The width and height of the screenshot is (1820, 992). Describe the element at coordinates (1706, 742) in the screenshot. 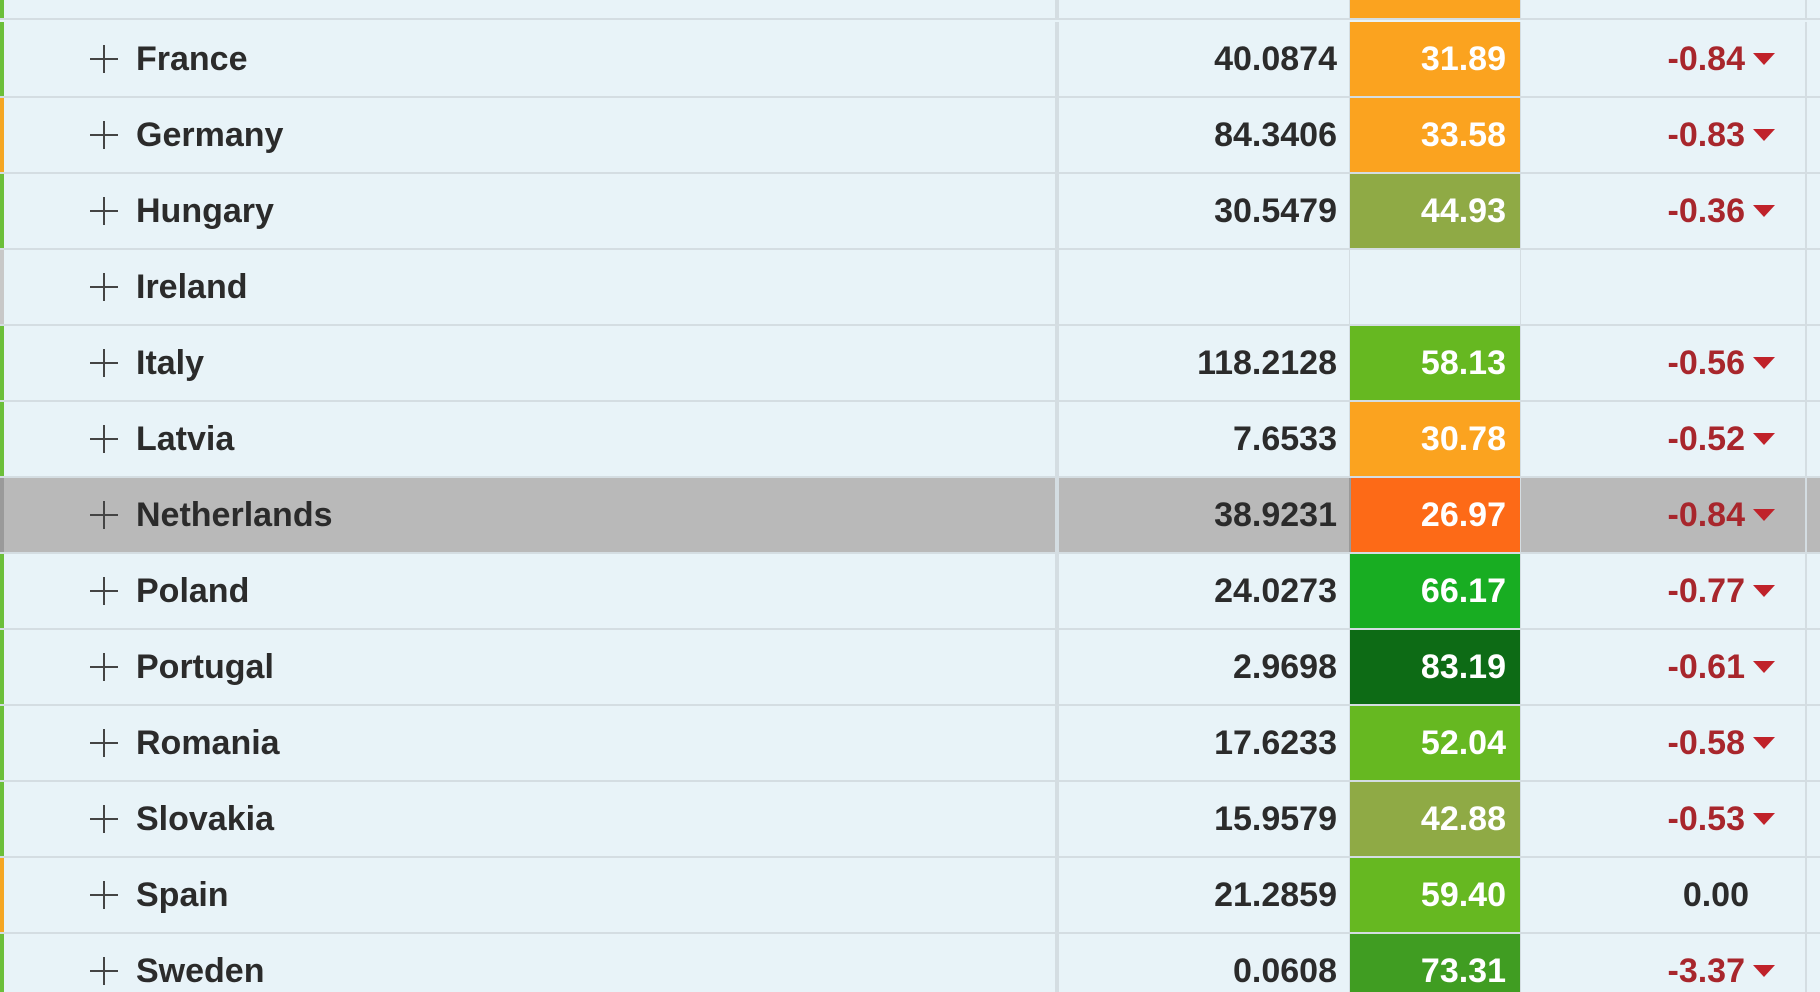

I see `change-value: -0.58` at that location.